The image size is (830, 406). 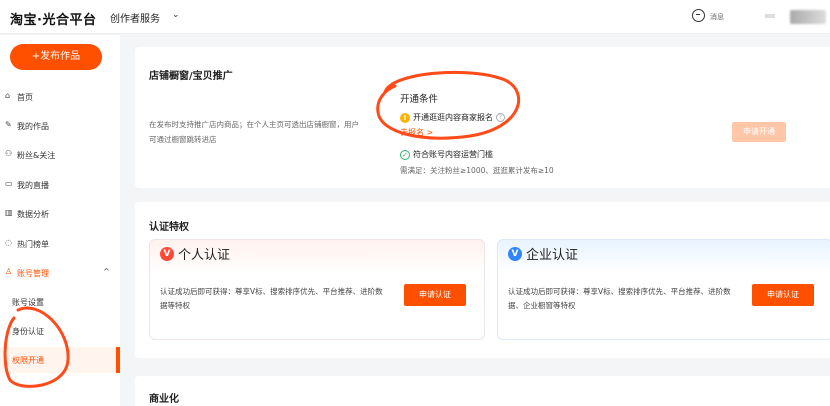 What do you see at coordinates (808, 17) in the screenshot?
I see `user-name-blurred` at bounding box center [808, 17].